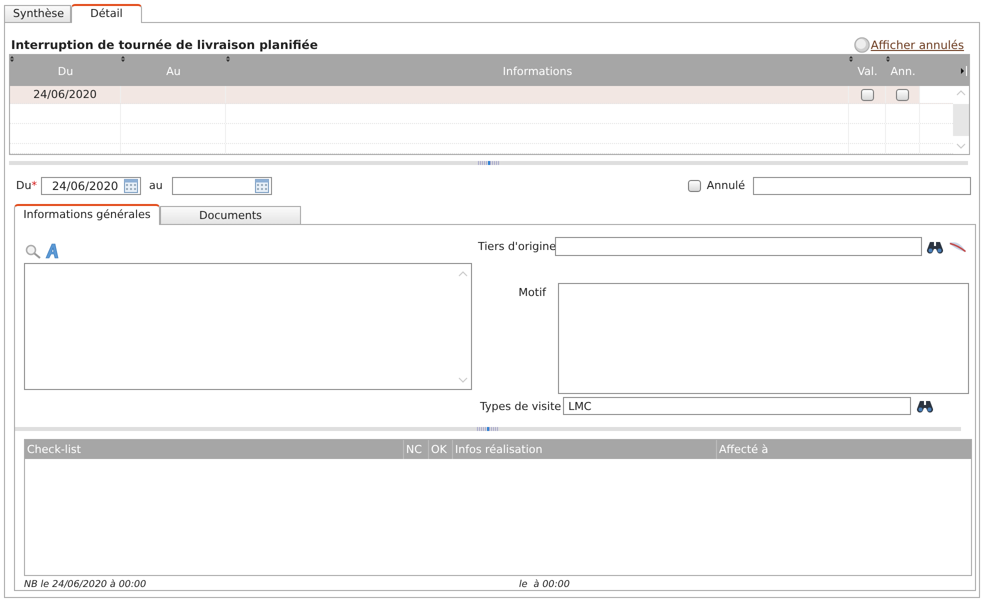  What do you see at coordinates (26, 185) in the screenshot?
I see `field-label: Du*` at bounding box center [26, 185].